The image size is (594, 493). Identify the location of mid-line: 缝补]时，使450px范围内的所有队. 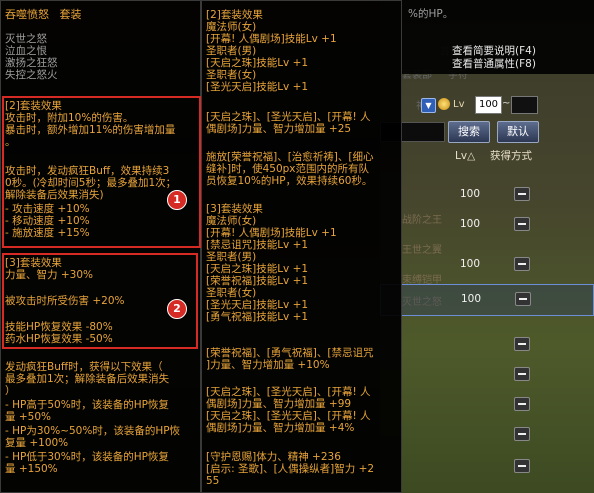
(288, 169).